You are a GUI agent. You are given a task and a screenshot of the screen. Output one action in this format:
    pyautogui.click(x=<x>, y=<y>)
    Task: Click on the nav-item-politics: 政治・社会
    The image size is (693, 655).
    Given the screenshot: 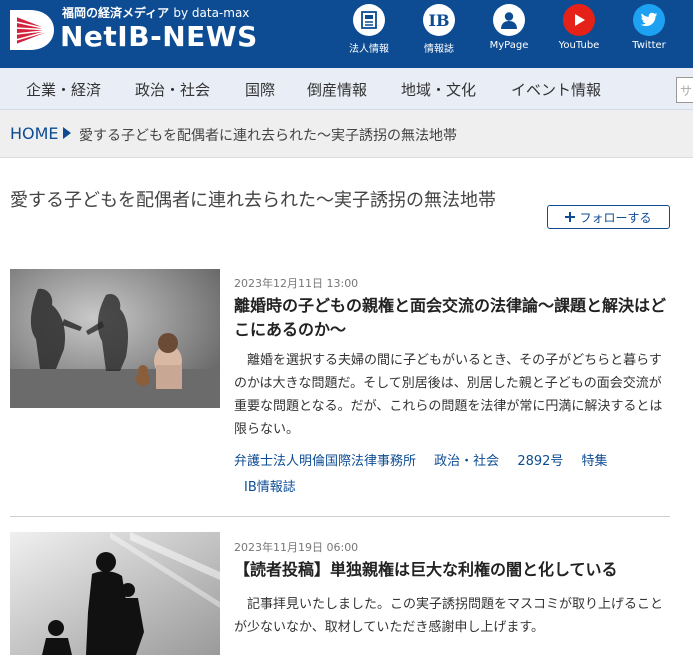 What is the action you would take?
    pyautogui.click(x=172, y=89)
    